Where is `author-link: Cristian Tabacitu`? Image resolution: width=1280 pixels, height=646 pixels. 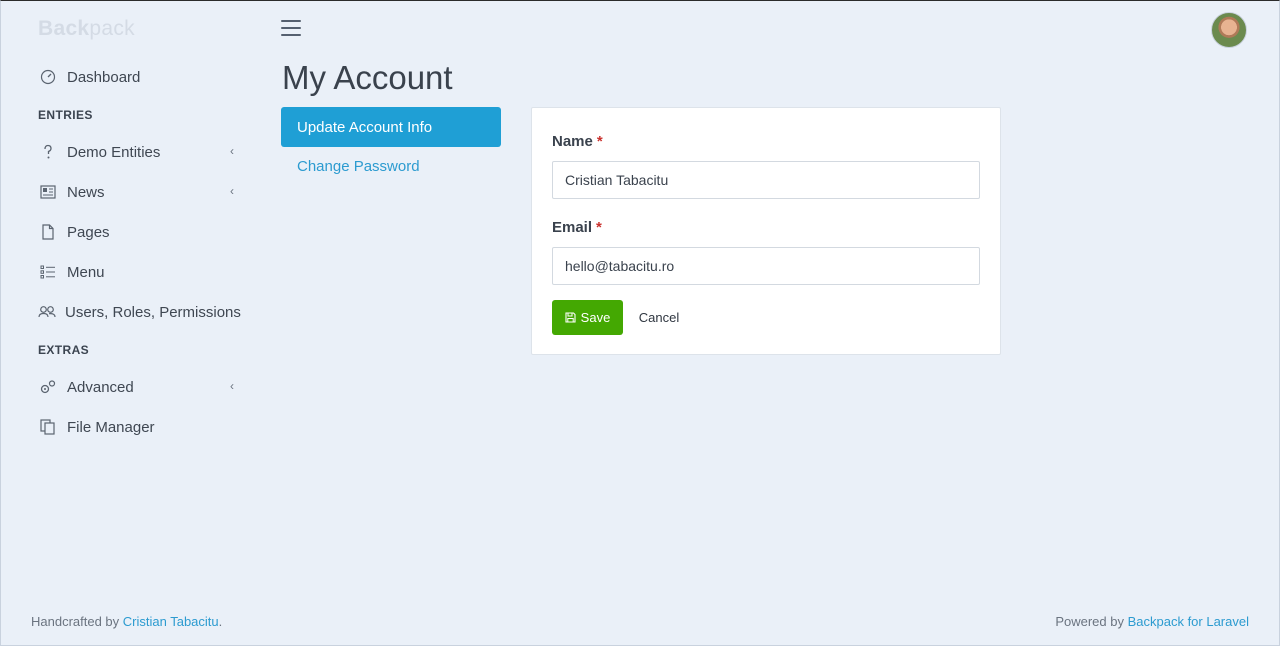
author-link: Cristian Tabacitu is located at coordinates (171, 621).